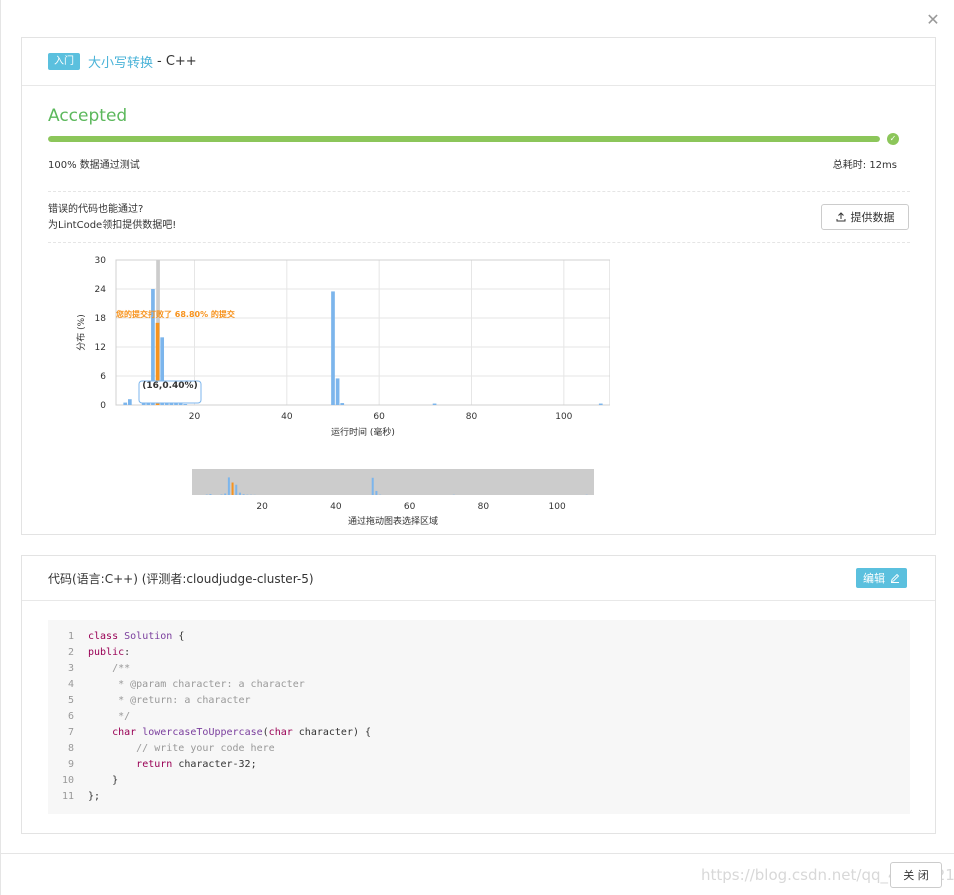 This screenshot has height=895, width=954. Describe the element at coordinates (865, 217) in the screenshot. I see `provide-data-button: 提供数据` at that location.